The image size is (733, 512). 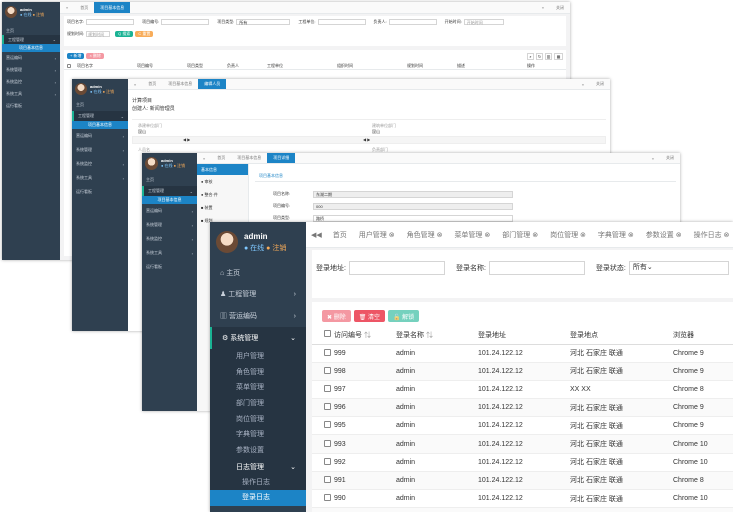 What do you see at coordinates (522, 499) in the screenshot?
I see `table-row: 990 admin 101.24.122.12 河北 石家庄 联通 Chrome 10` at bounding box center [522, 499].